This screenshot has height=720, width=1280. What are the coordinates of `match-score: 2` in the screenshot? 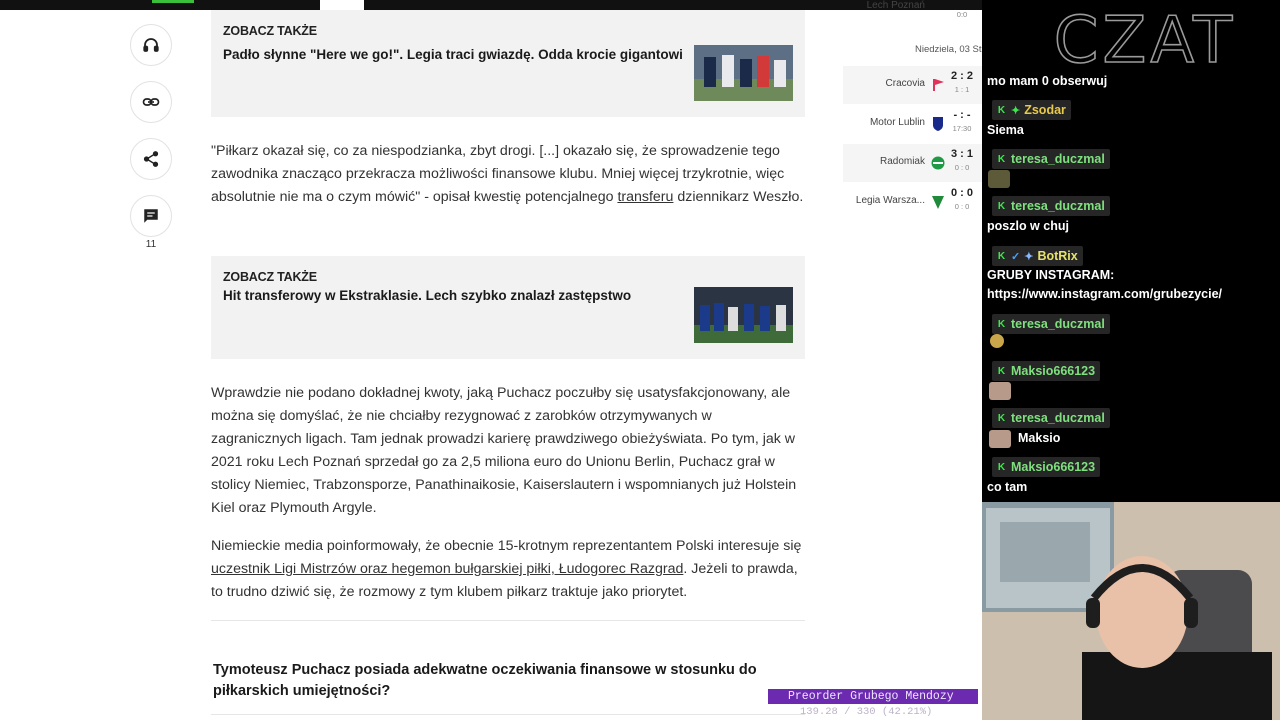 It's located at (962, 76).